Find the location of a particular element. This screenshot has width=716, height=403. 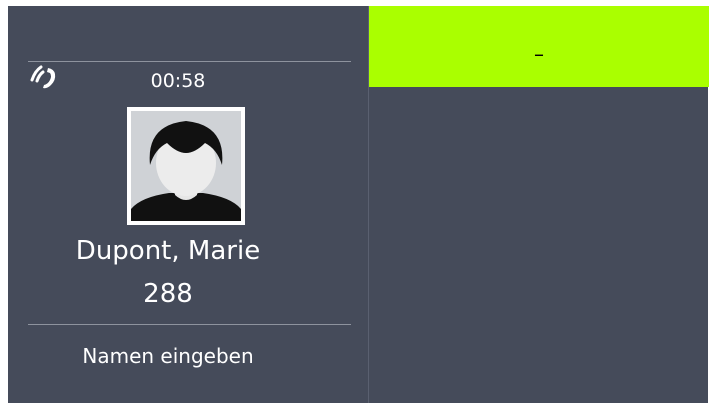

call-timer: 00:58 is located at coordinates (178, 81).